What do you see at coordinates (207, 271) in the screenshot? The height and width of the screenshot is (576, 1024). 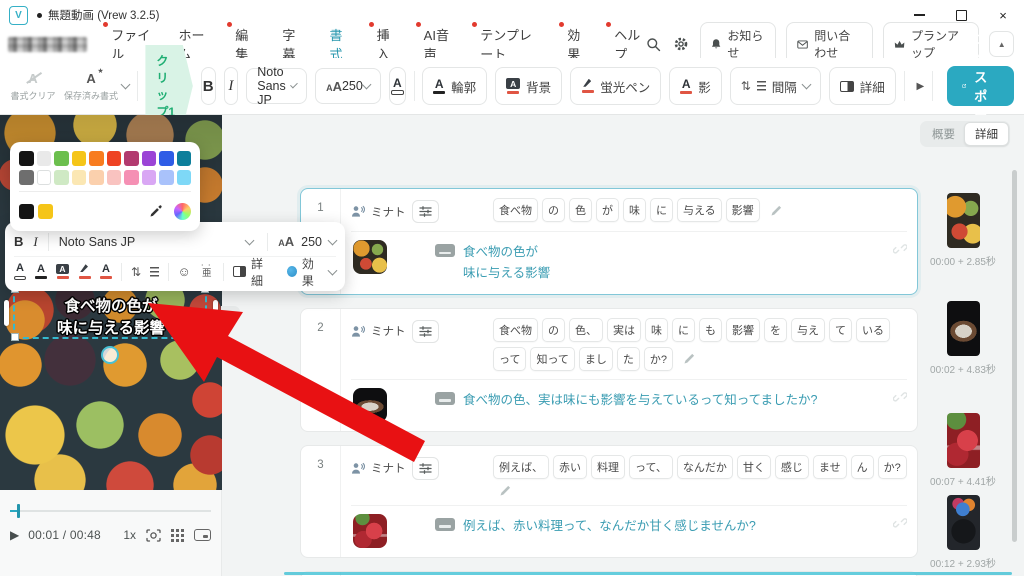 I see `ruby-icon: ・・亜` at bounding box center [207, 271].